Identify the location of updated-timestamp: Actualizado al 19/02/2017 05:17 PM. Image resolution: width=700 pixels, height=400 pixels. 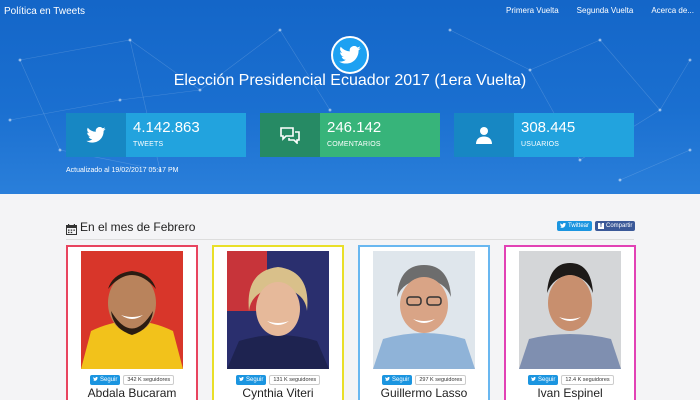
(122, 170).